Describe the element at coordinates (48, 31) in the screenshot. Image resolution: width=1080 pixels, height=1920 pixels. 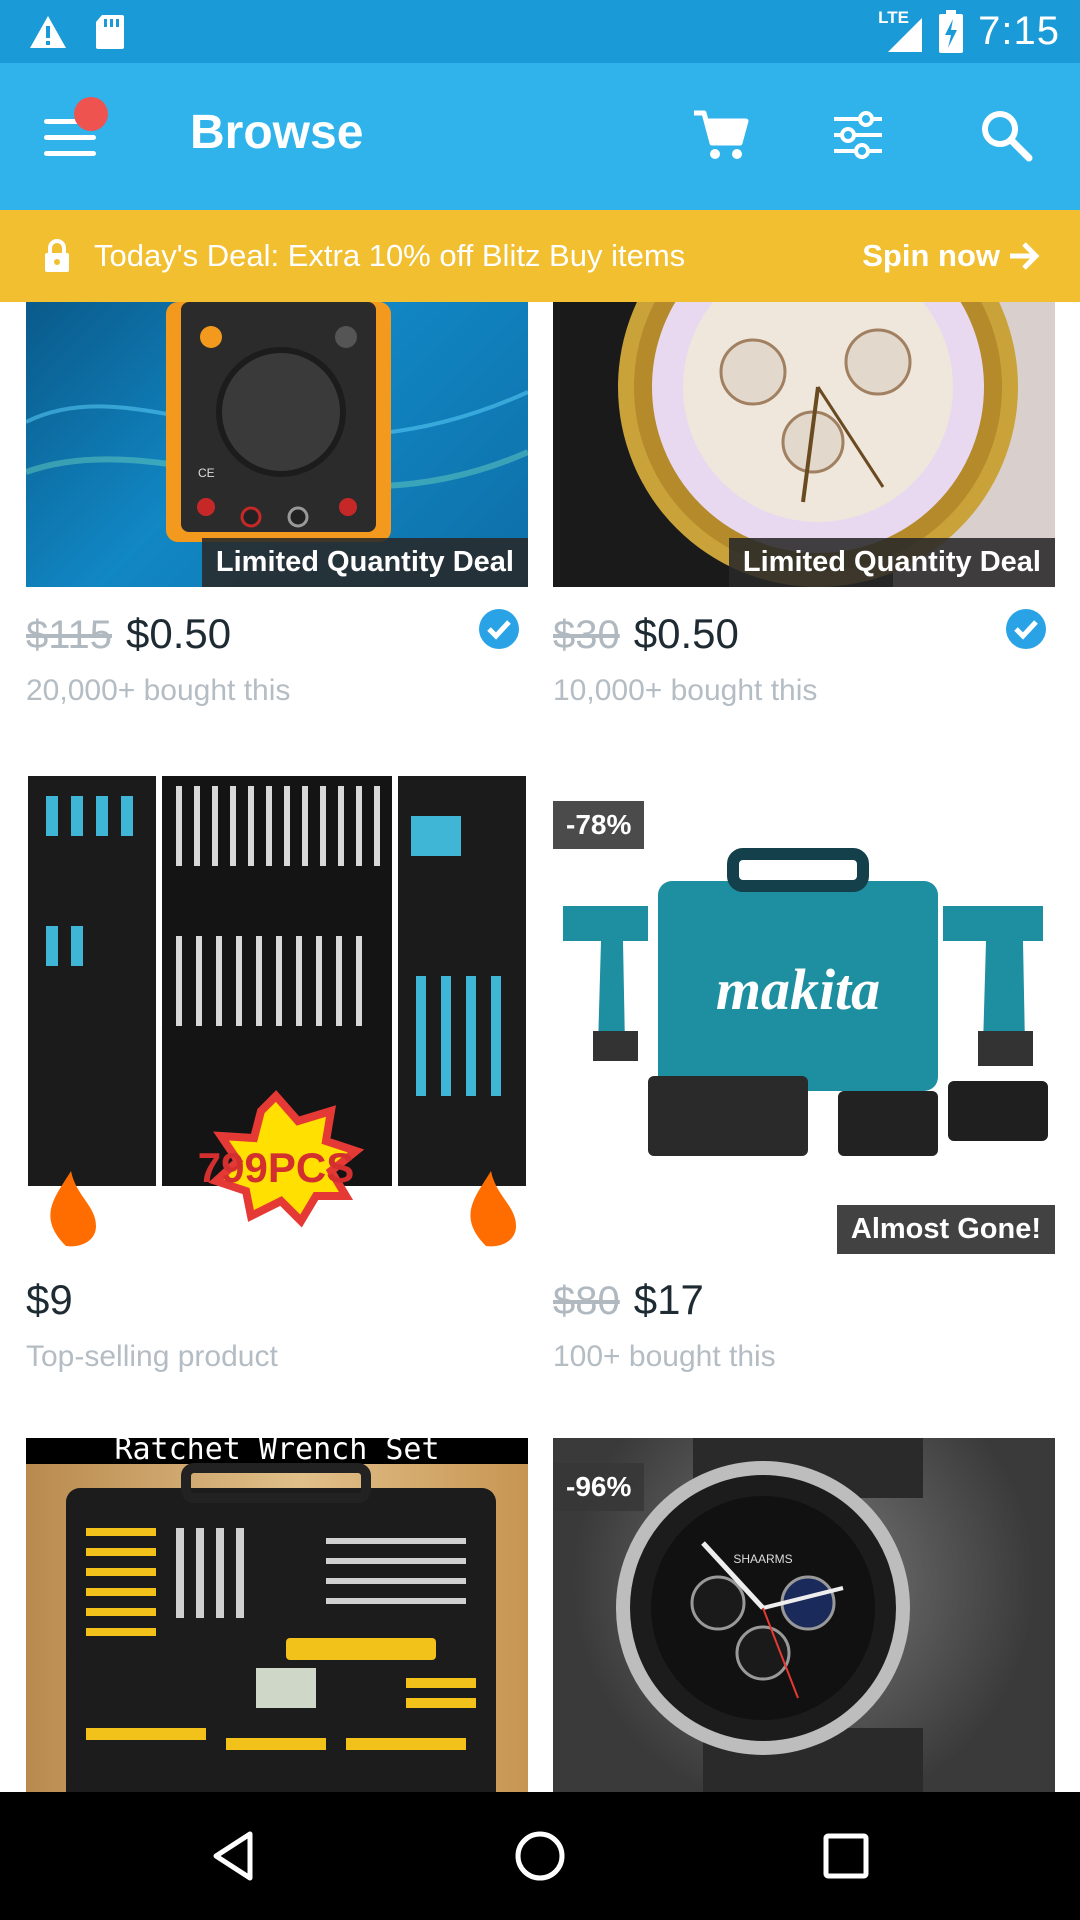
I see `warning-icon` at that location.